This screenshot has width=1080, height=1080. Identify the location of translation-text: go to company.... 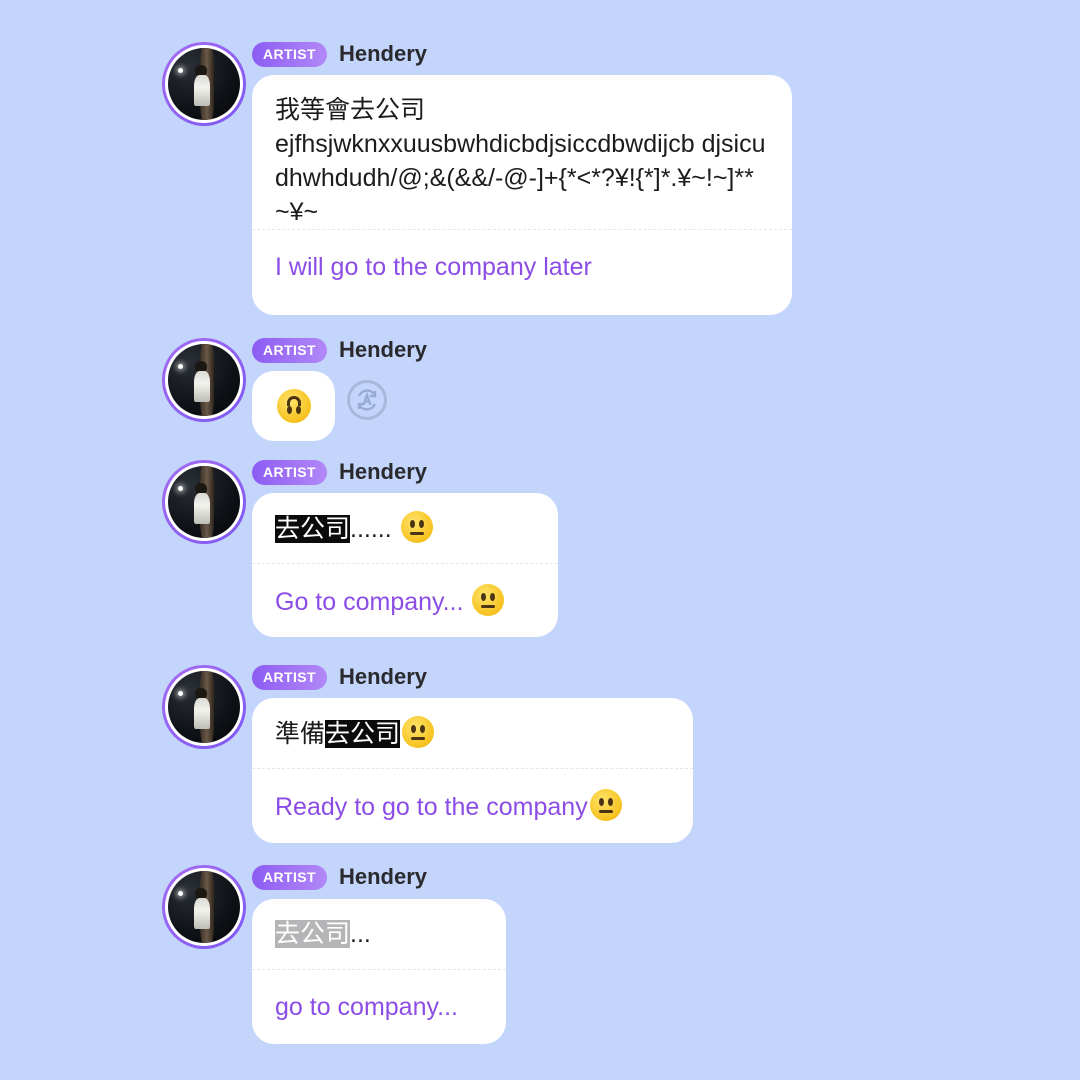
(366, 1007).